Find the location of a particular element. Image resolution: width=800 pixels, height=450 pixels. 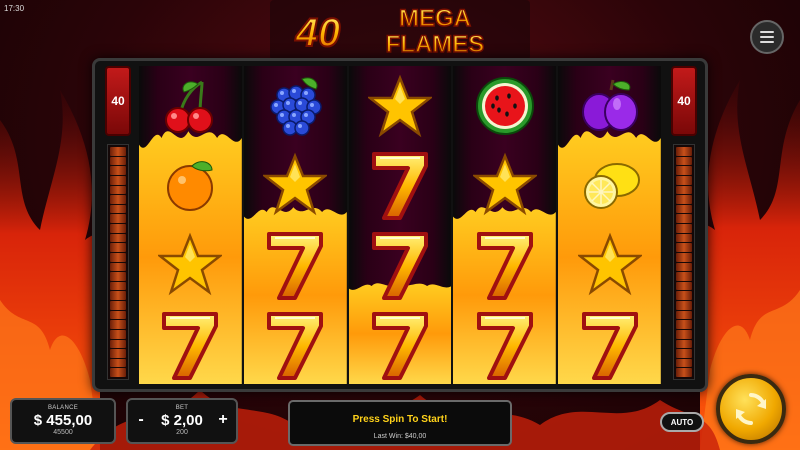

spin-arrows-icon is located at coordinates (751, 409).